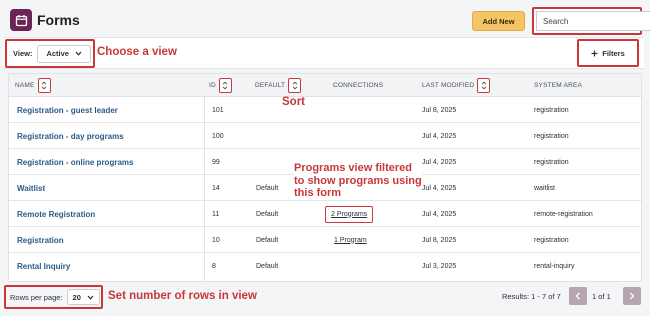 The image size is (650, 316). Describe the element at coordinates (216, 162) in the screenshot. I see `form-id: 99` at that location.